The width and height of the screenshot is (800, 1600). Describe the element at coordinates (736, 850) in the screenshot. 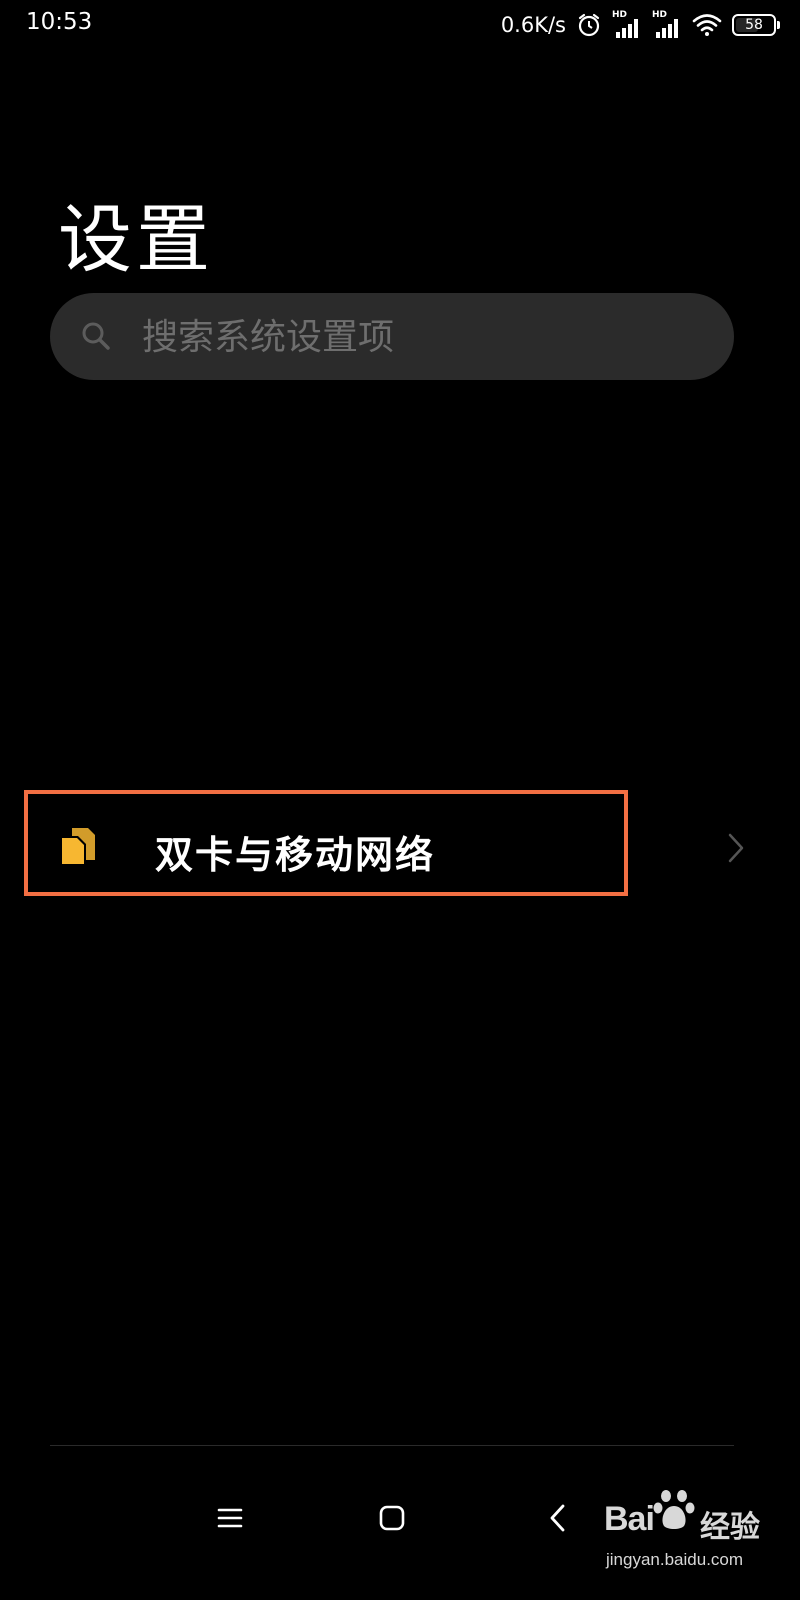

I see `chevron-right-icon` at that location.